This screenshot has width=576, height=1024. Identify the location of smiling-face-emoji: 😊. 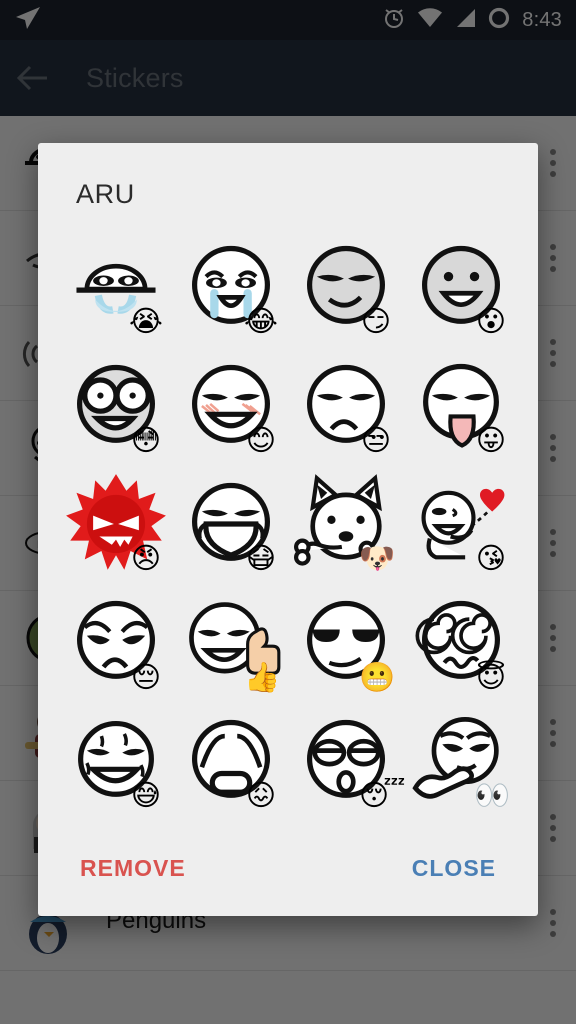
(261, 439).